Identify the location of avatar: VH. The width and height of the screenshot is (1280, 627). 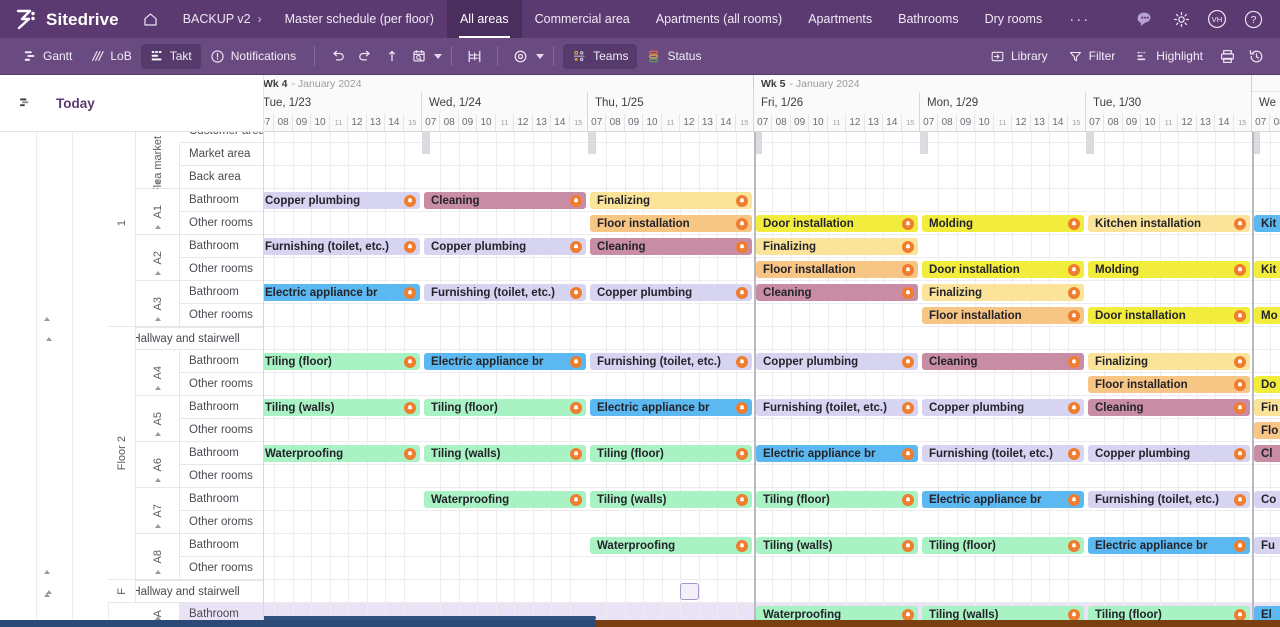
(1217, 19).